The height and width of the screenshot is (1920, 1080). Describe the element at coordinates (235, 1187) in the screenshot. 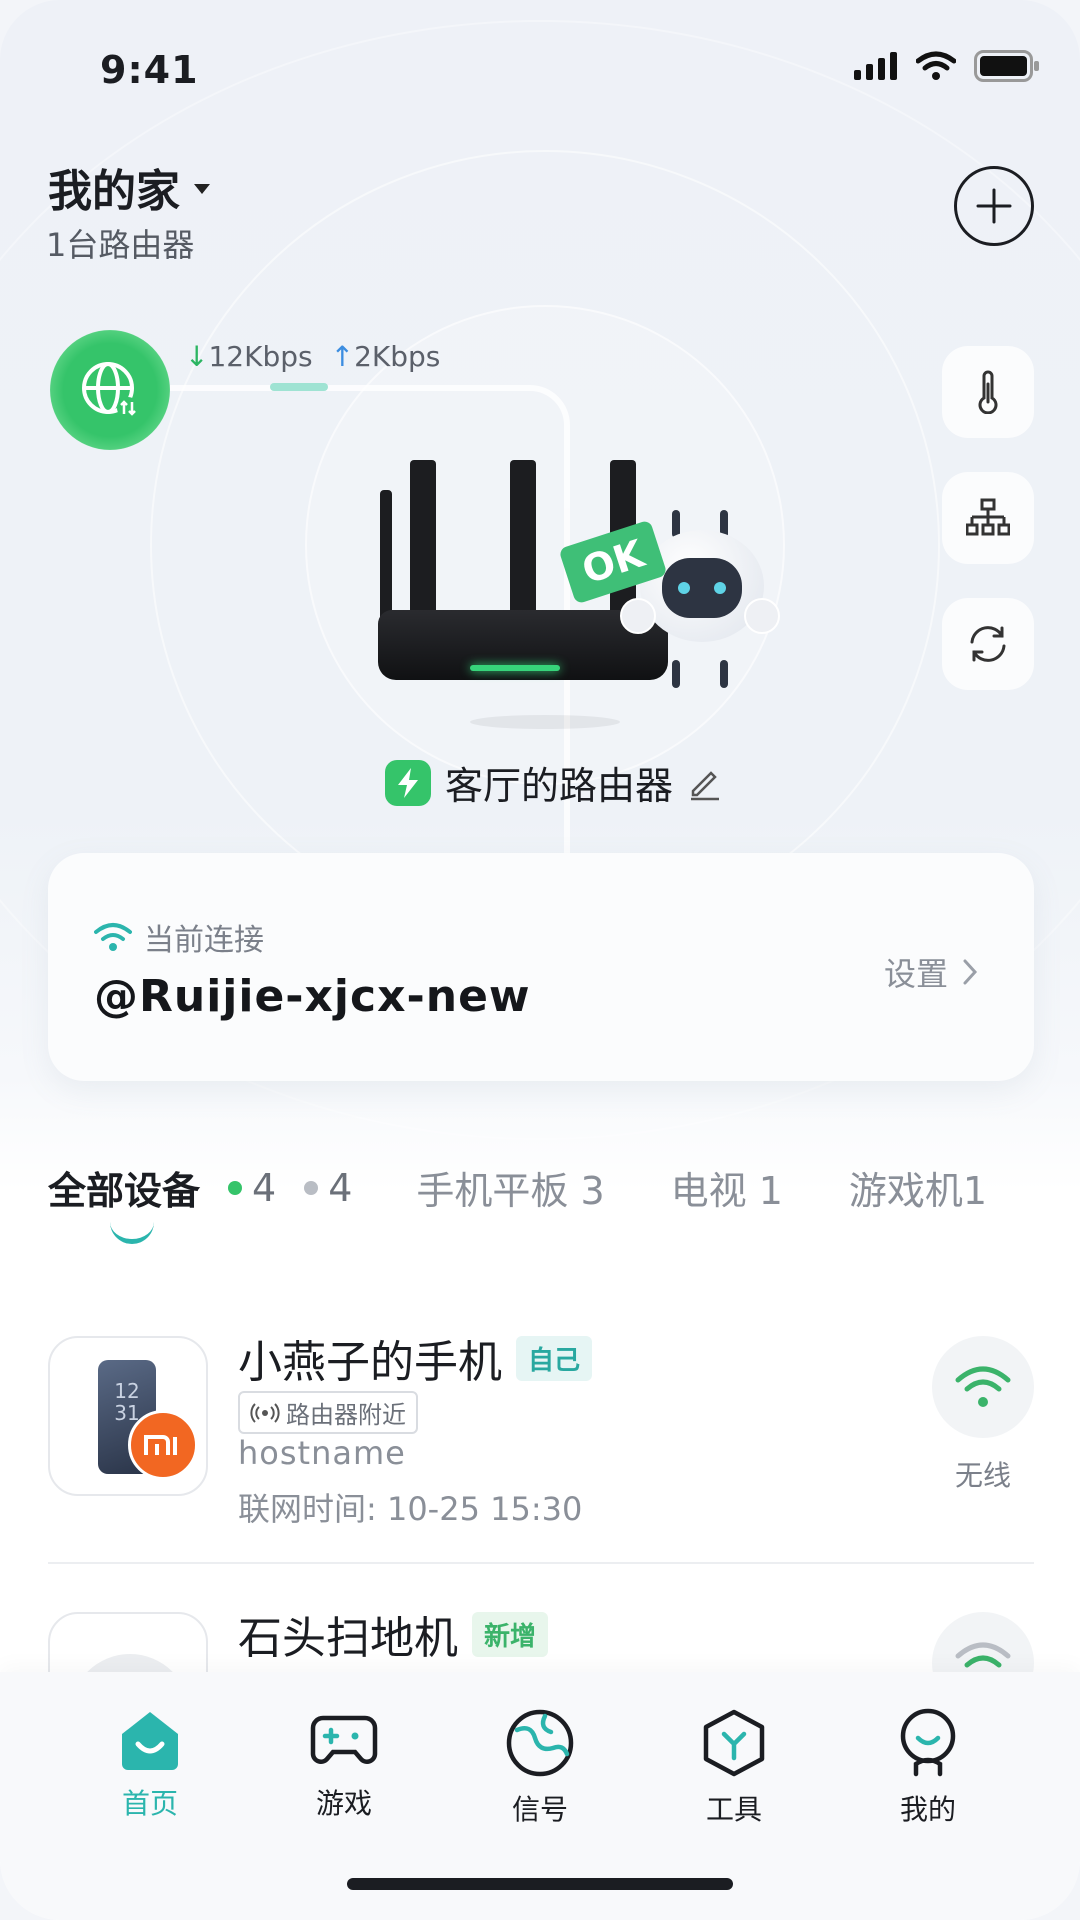

I see `online-dot` at that location.